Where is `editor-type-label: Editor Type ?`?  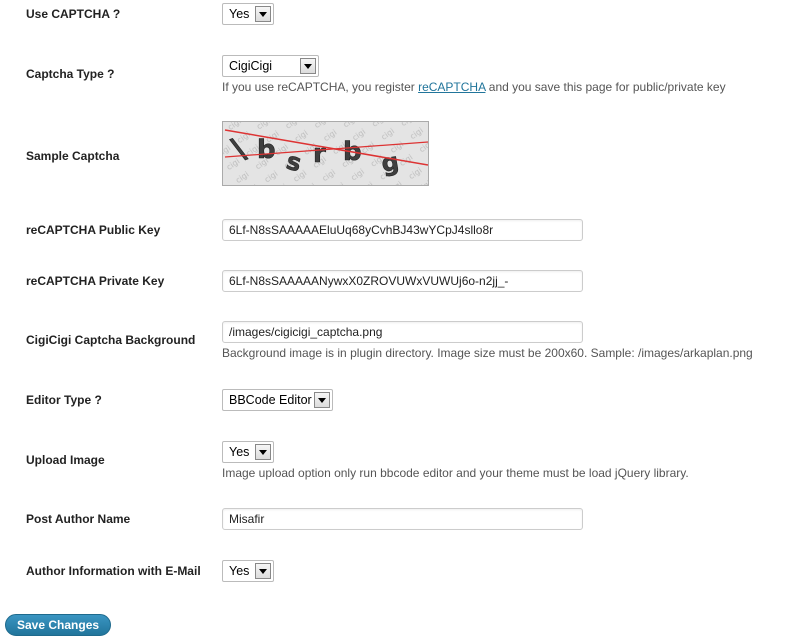 editor-type-label: Editor Type ? is located at coordinates (64, 400).